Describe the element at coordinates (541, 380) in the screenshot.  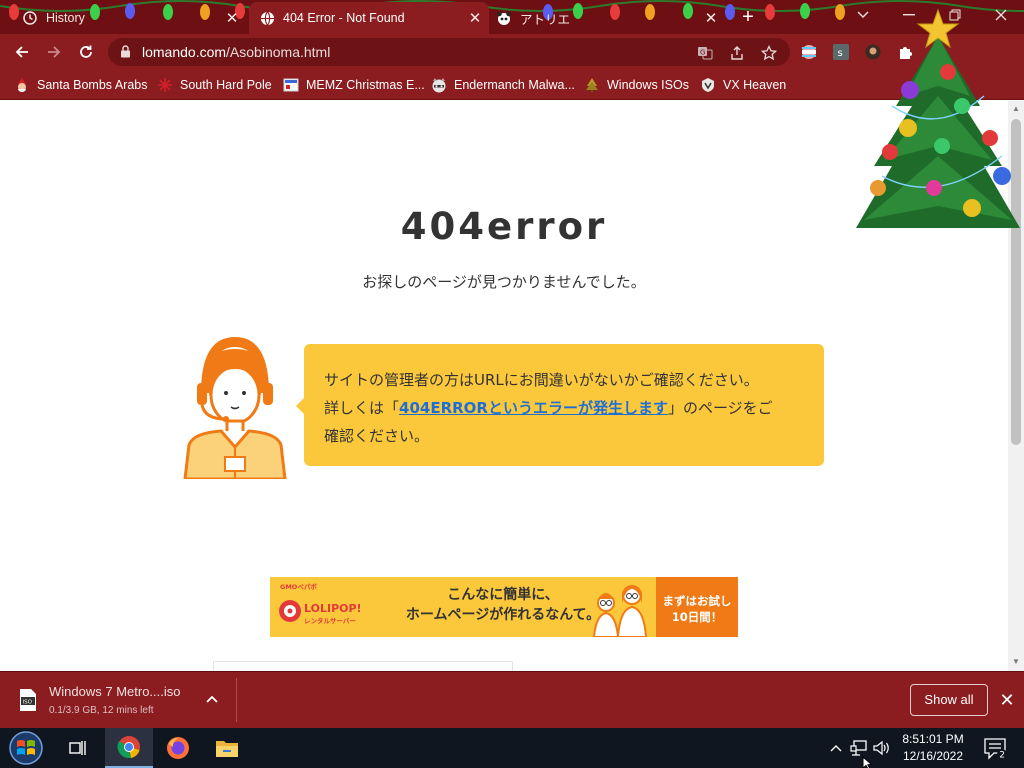
I see `bubble-line-1: サイトの管理者の方はURLにお間違いがないかご確認ください。` at that location.